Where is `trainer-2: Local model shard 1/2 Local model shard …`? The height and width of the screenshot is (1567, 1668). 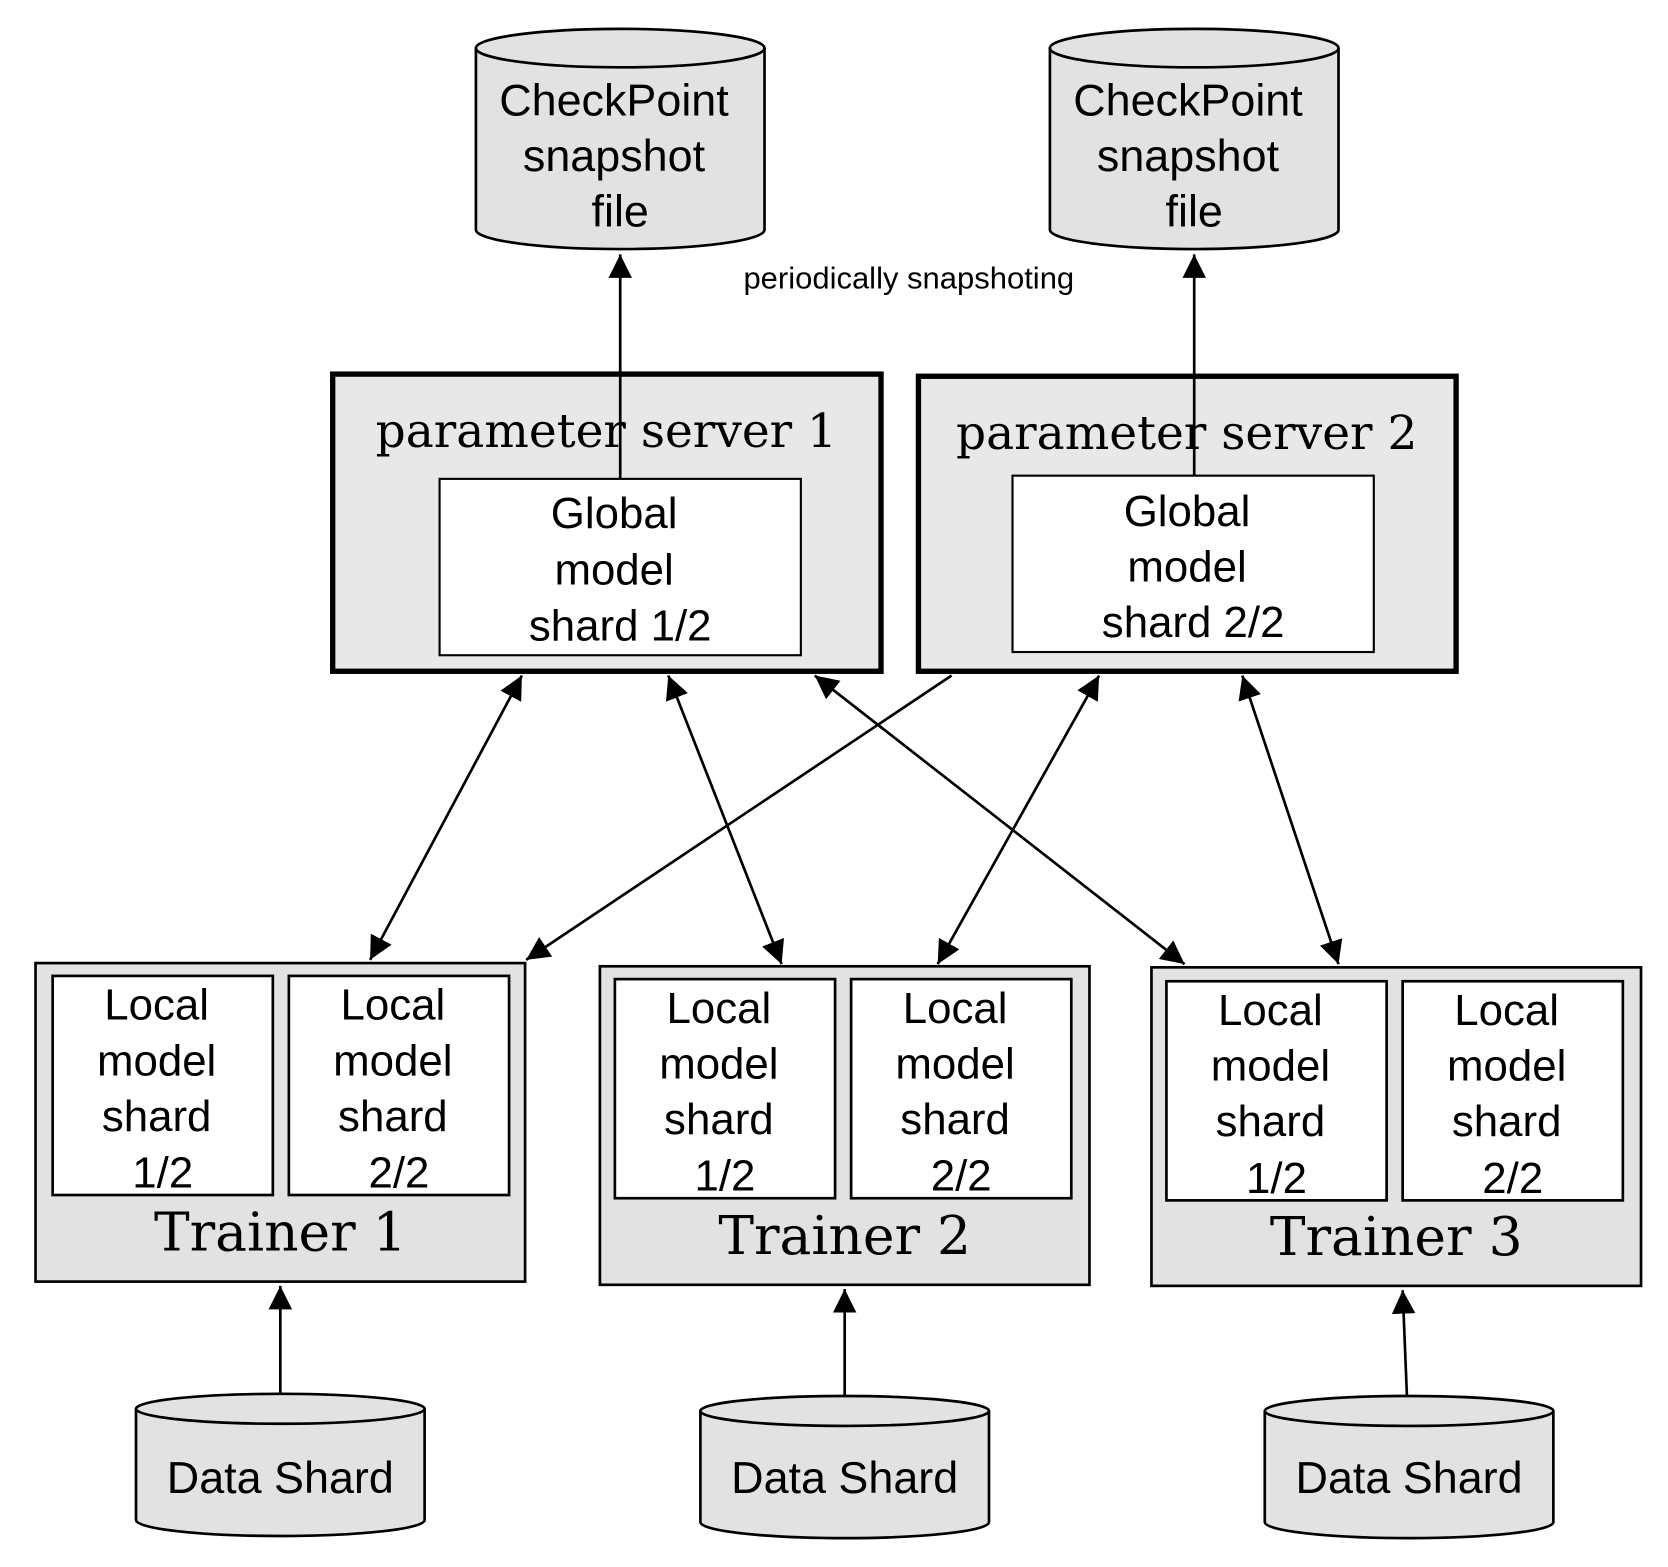
trainer-2: Local model shard 1/2 Local model shard … is located at coordinates (844, 1125).